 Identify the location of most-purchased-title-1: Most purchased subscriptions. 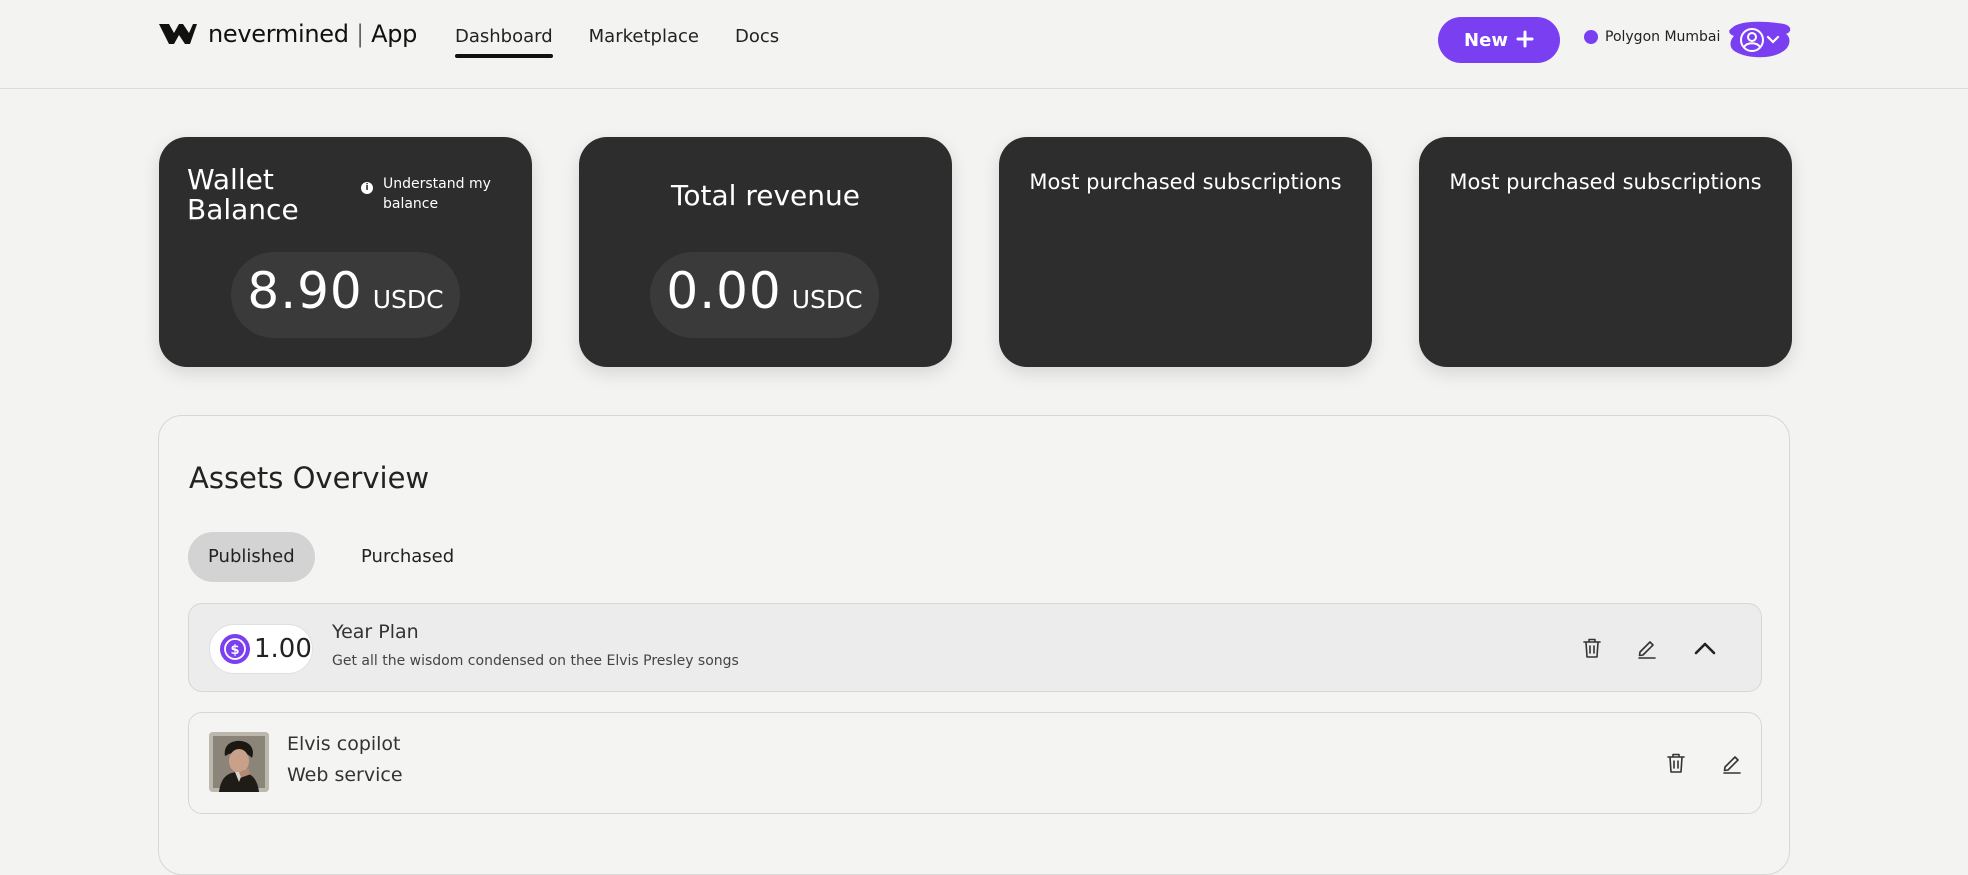
(1185, 182).